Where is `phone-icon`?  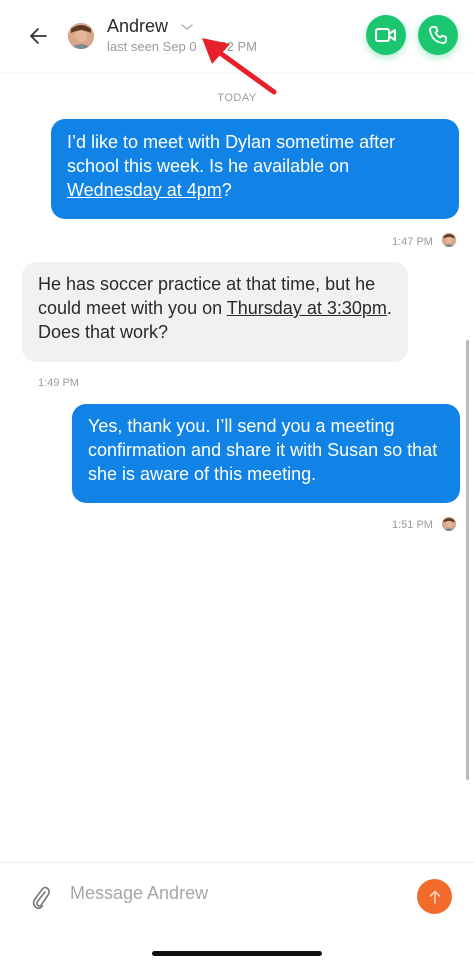 phone-icon is located at coordinates (438, 35).